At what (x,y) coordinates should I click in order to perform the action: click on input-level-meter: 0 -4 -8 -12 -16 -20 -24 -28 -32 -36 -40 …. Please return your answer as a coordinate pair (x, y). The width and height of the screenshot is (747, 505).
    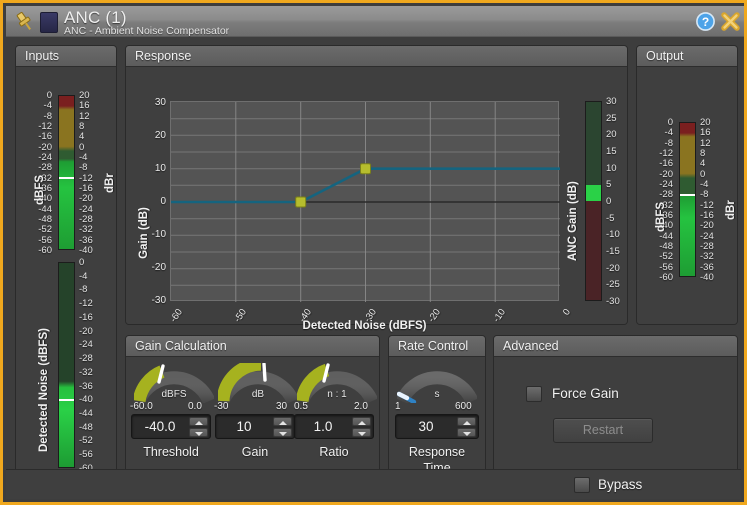
    Looking at the image, I should click on (66, 173).